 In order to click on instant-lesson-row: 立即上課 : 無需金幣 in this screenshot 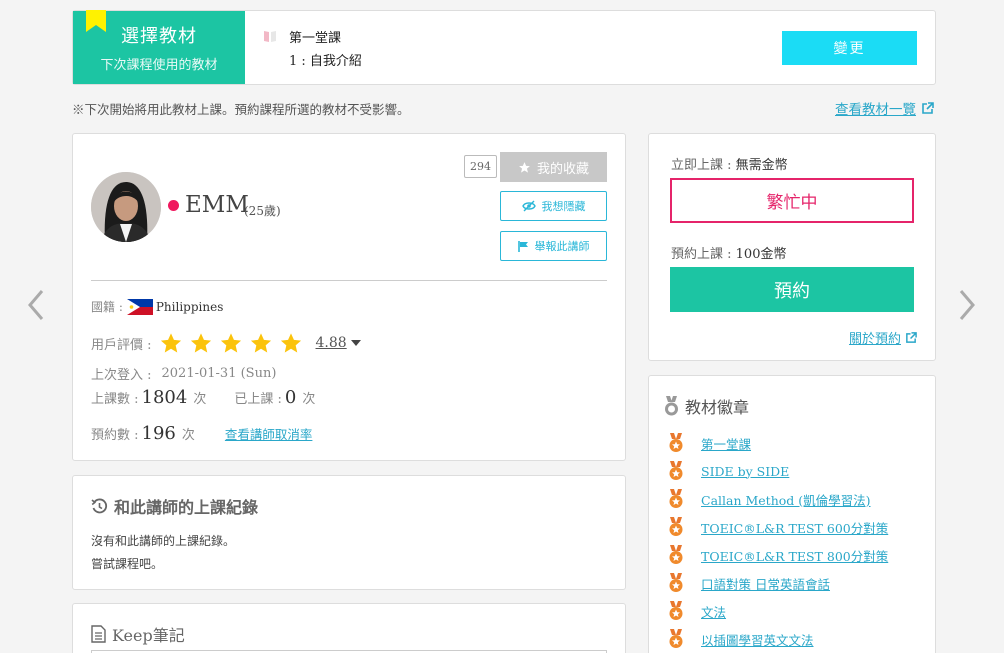, I will do `click(729, 163)`.